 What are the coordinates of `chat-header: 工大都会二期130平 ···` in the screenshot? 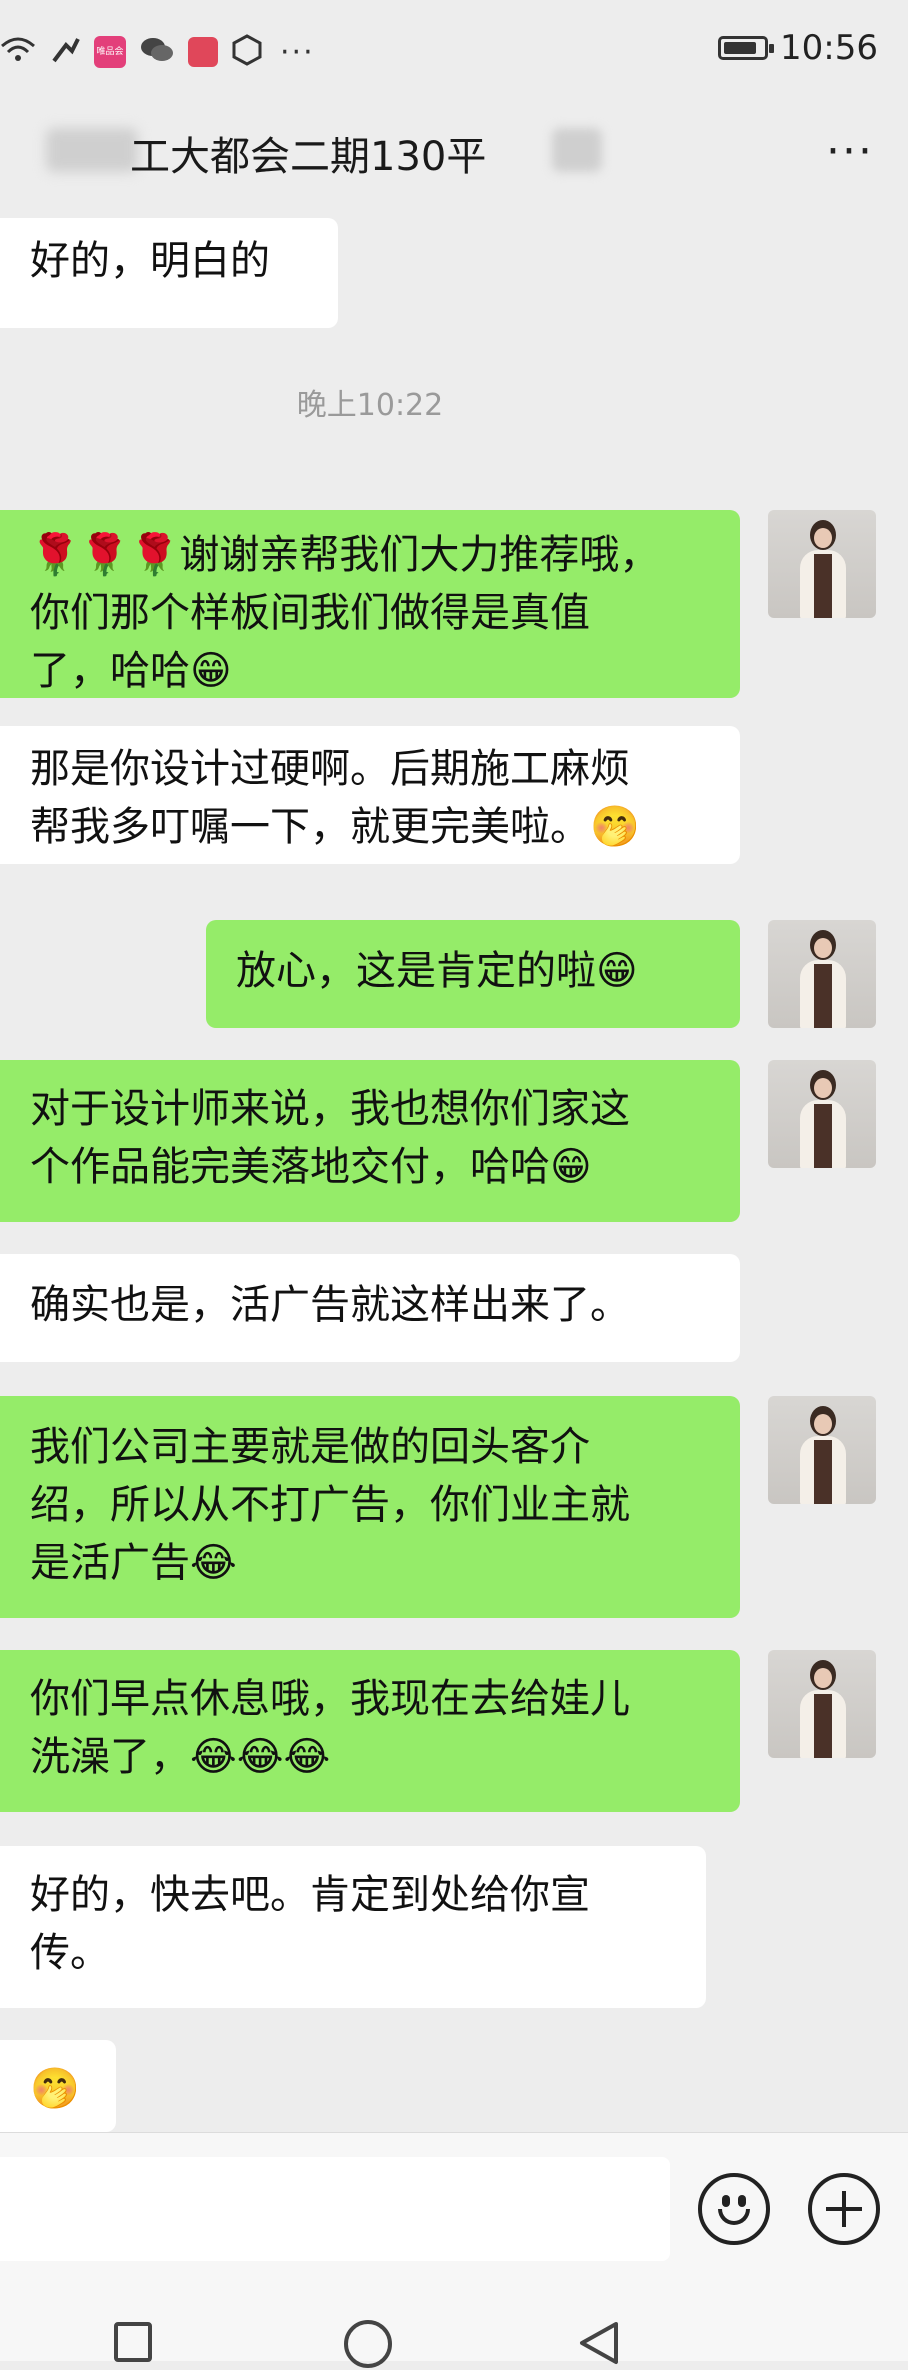 It's located at (454, 155).